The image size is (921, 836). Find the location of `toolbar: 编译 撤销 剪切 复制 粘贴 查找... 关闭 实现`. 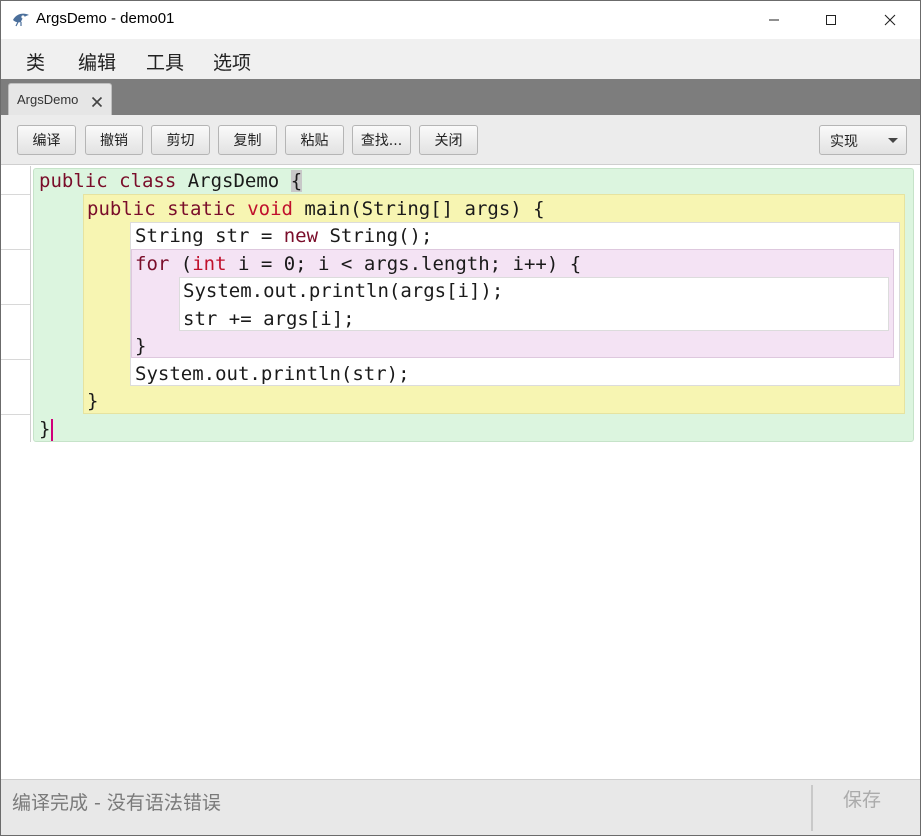

toolbar: 编译 撤销 剪切 复制 粘贴 查找... 关闭 实现 is located at coordinates (460, 140).